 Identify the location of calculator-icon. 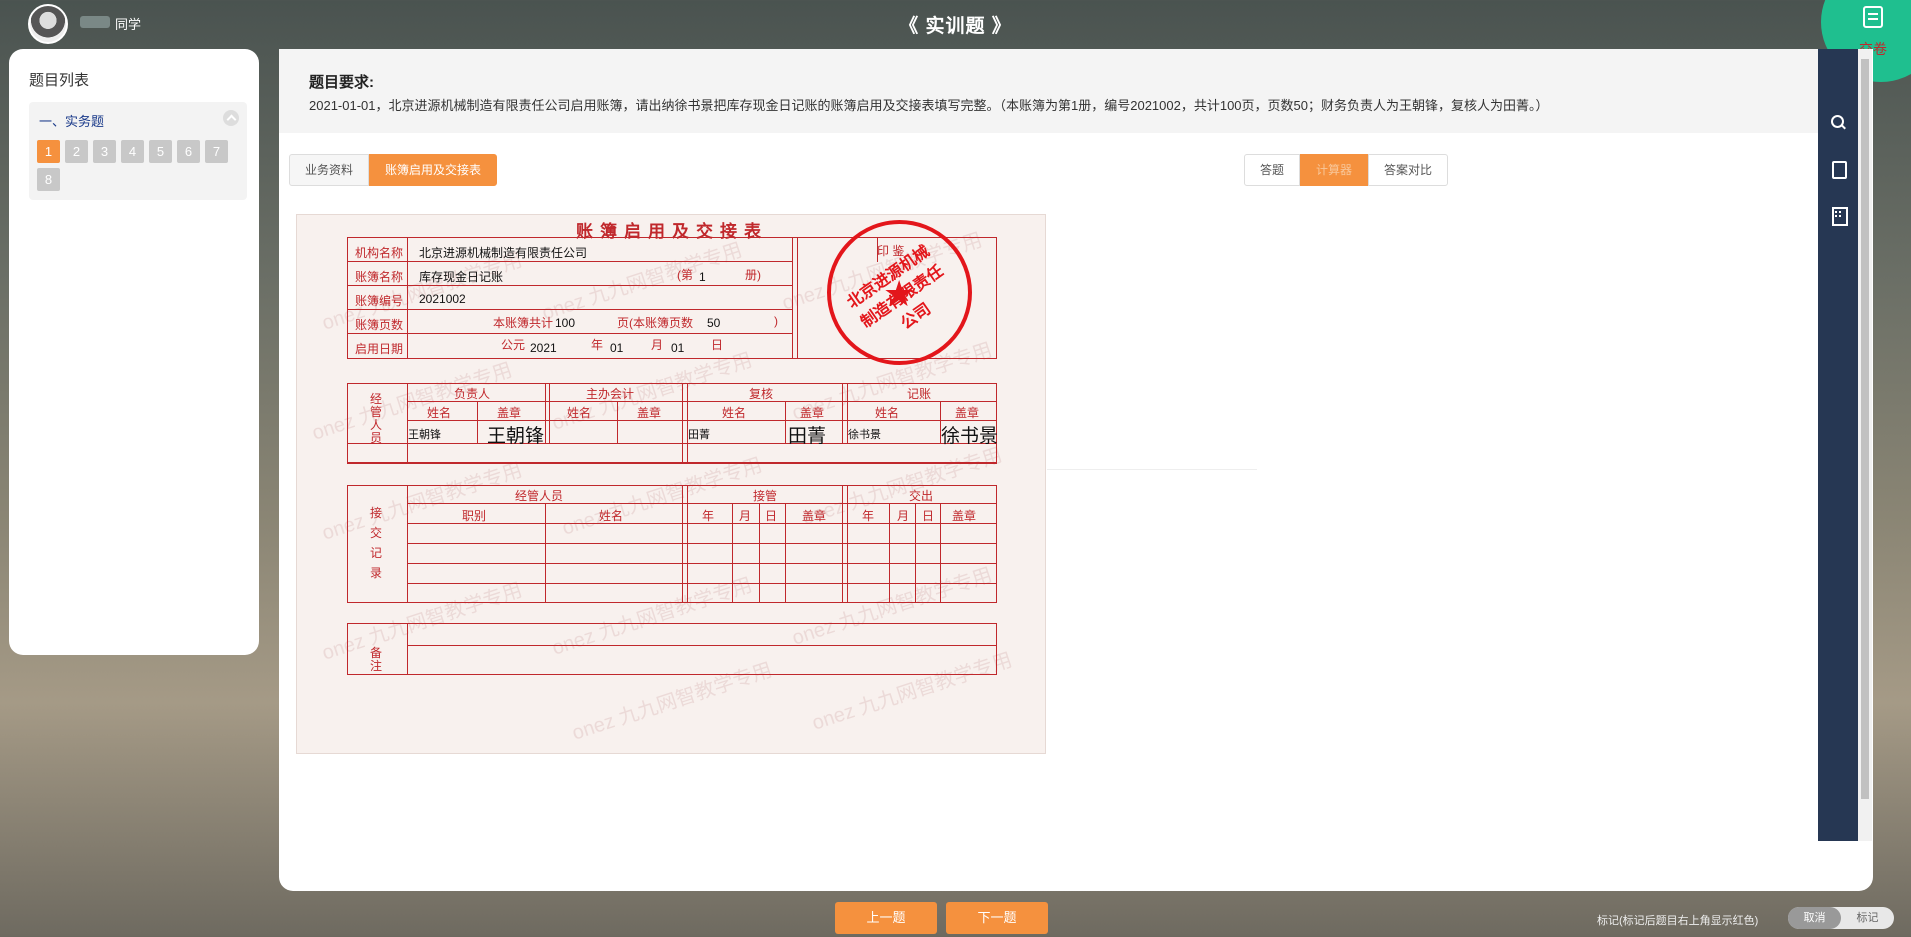
(1838, 215).